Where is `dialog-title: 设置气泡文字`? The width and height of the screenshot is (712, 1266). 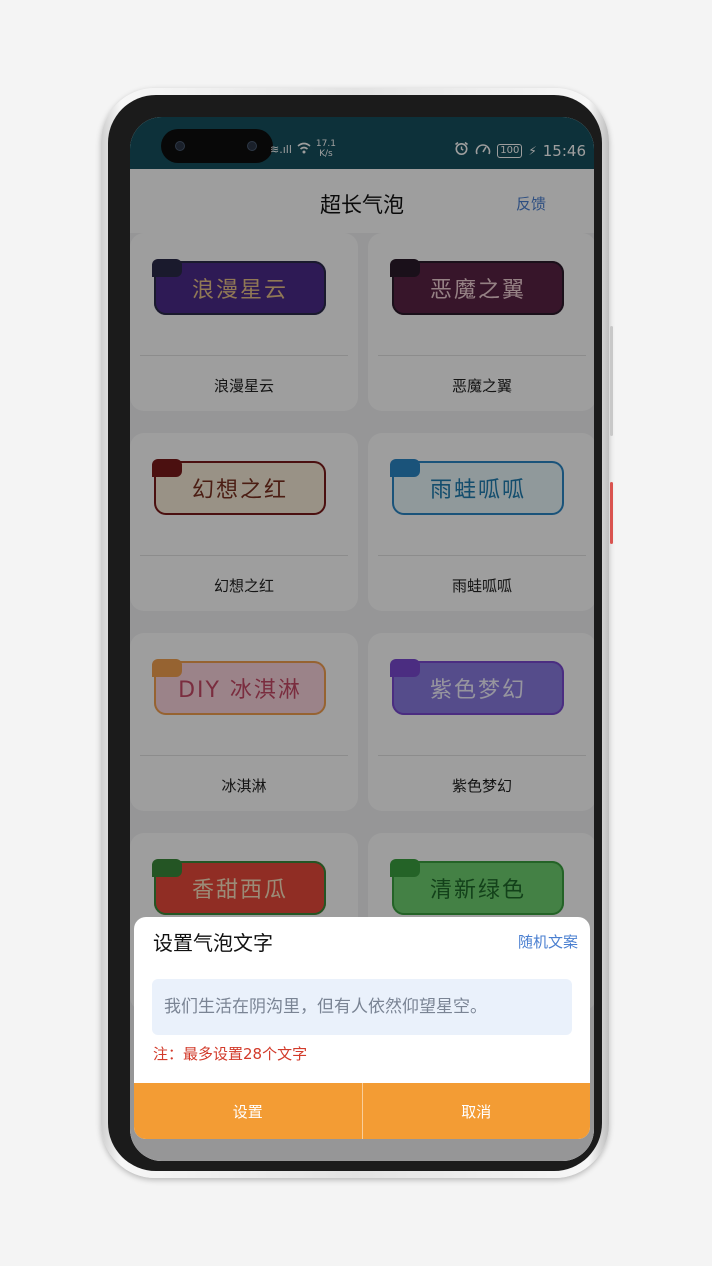
dialog-title: 设置气泡文字 is located at coordinates (213, 943).